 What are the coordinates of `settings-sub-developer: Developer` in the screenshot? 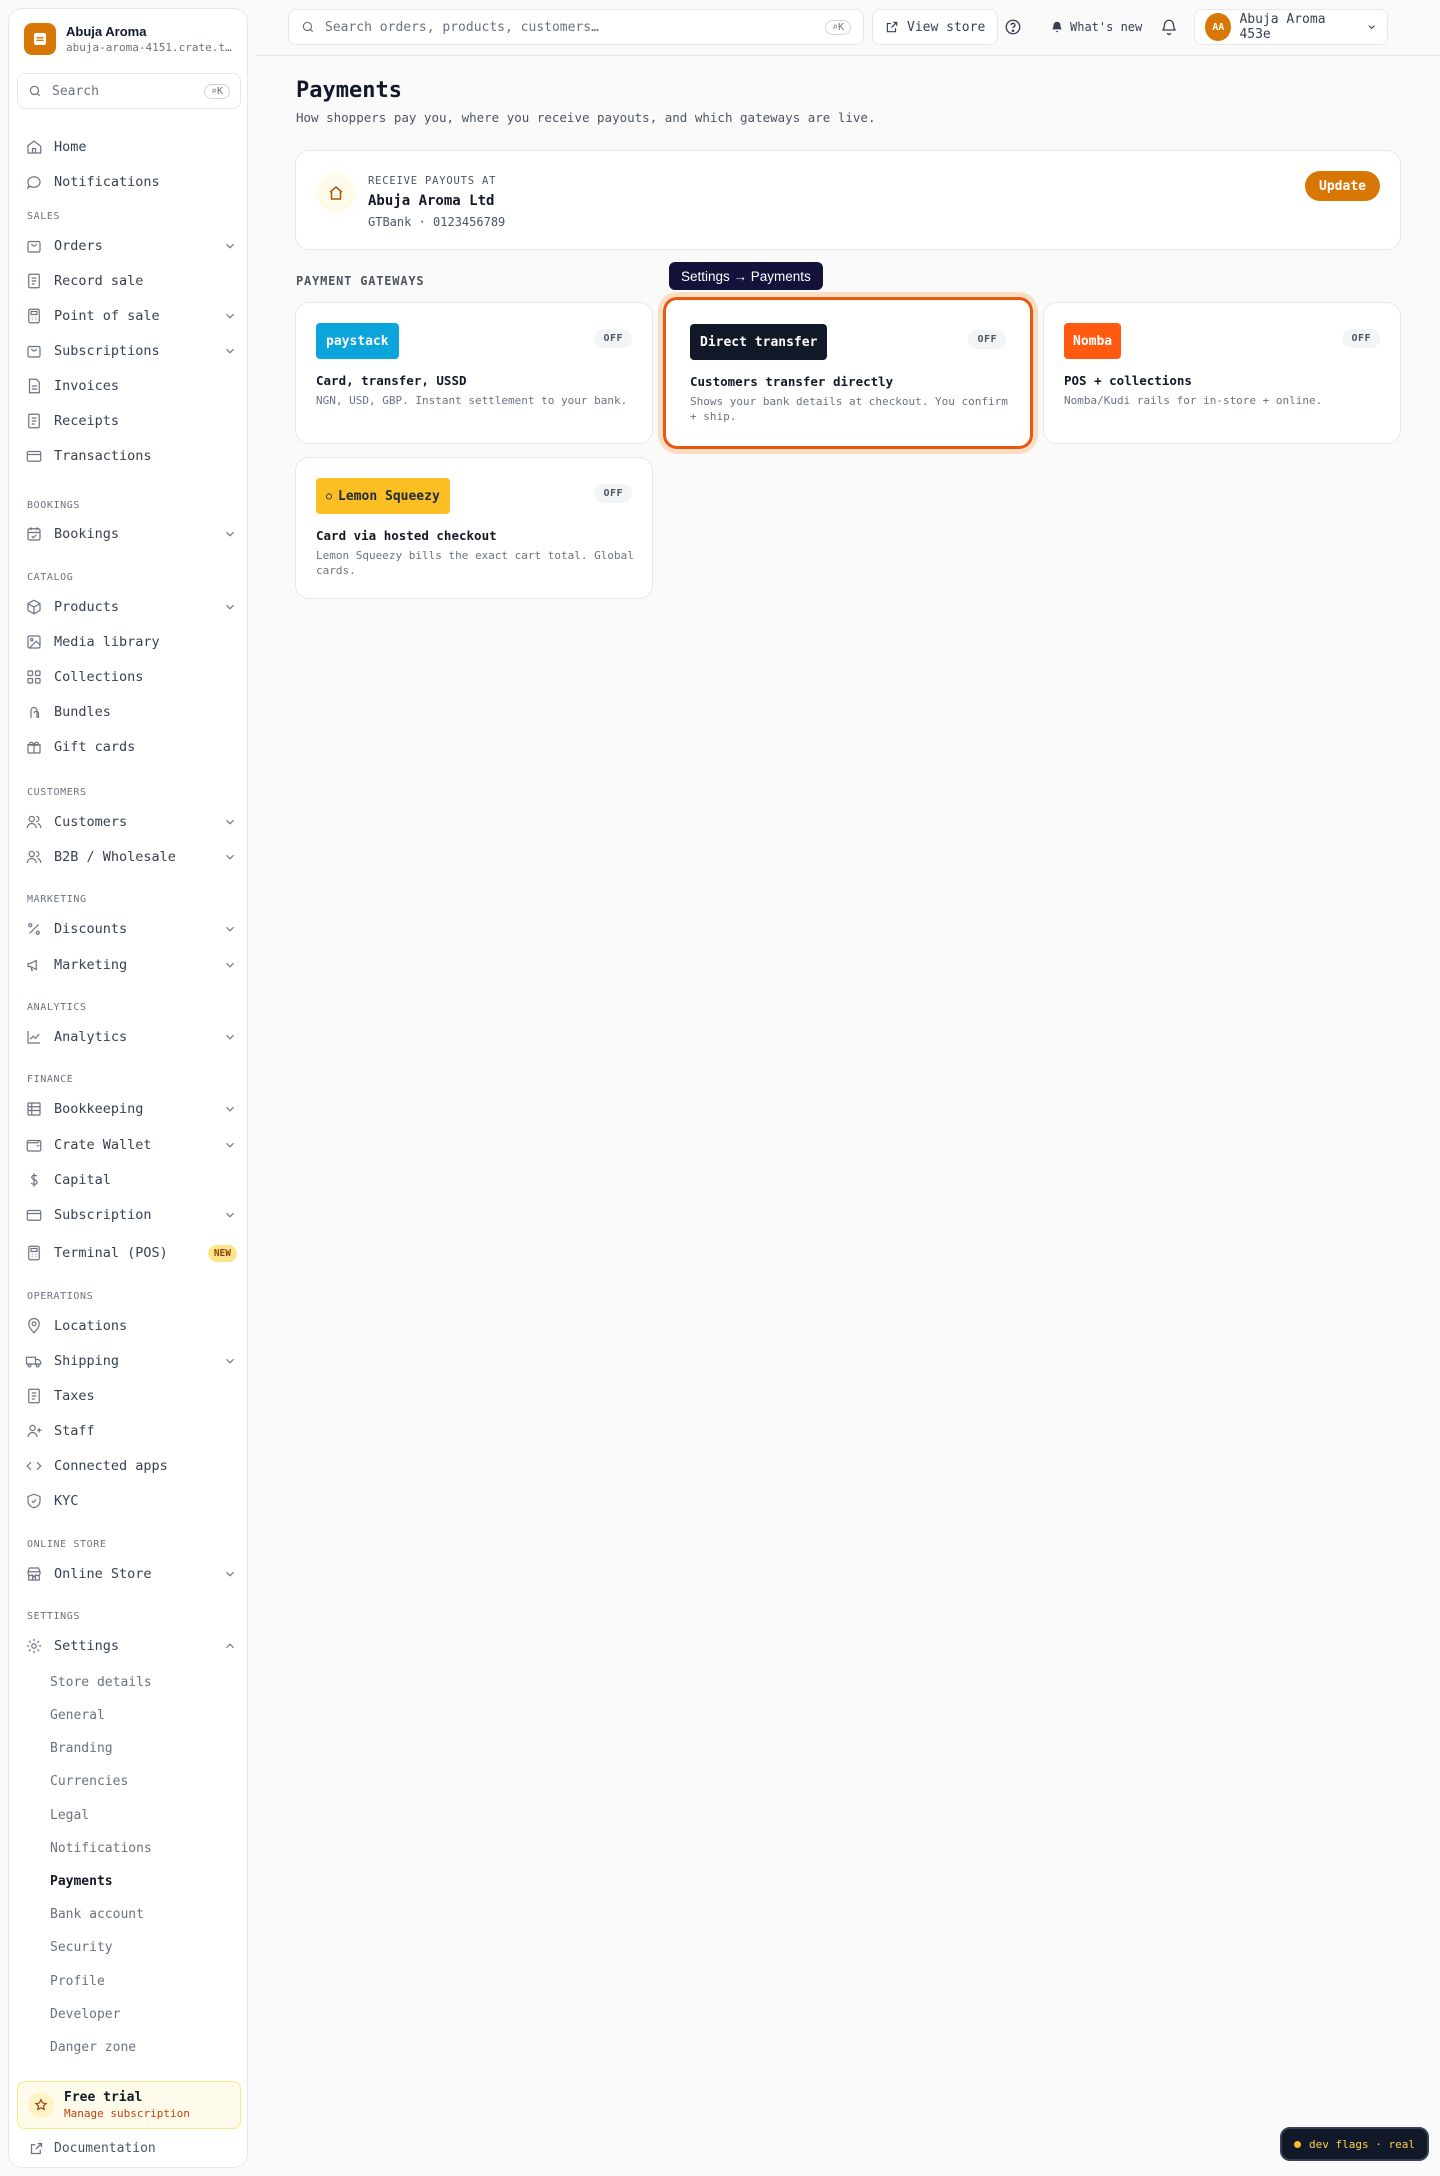 It's located at (85, 2014).